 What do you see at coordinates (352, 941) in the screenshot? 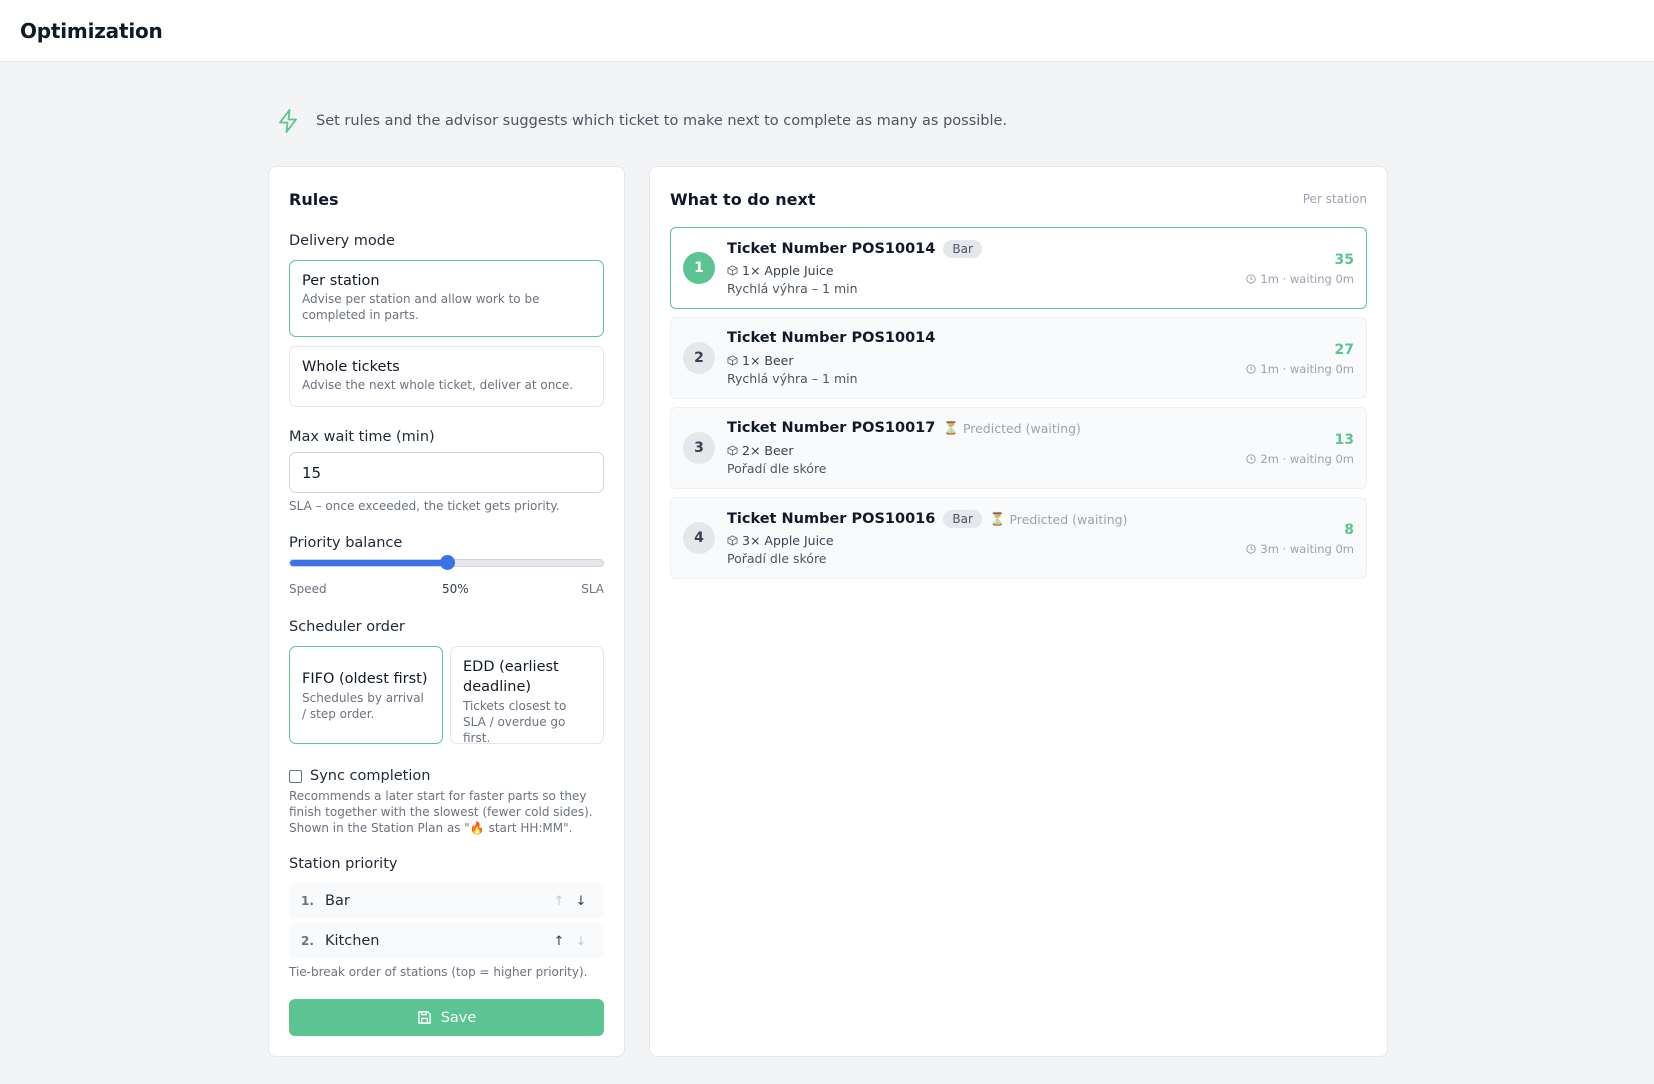
I see `station-name: Kitchen` at bounding box center [352, 941].